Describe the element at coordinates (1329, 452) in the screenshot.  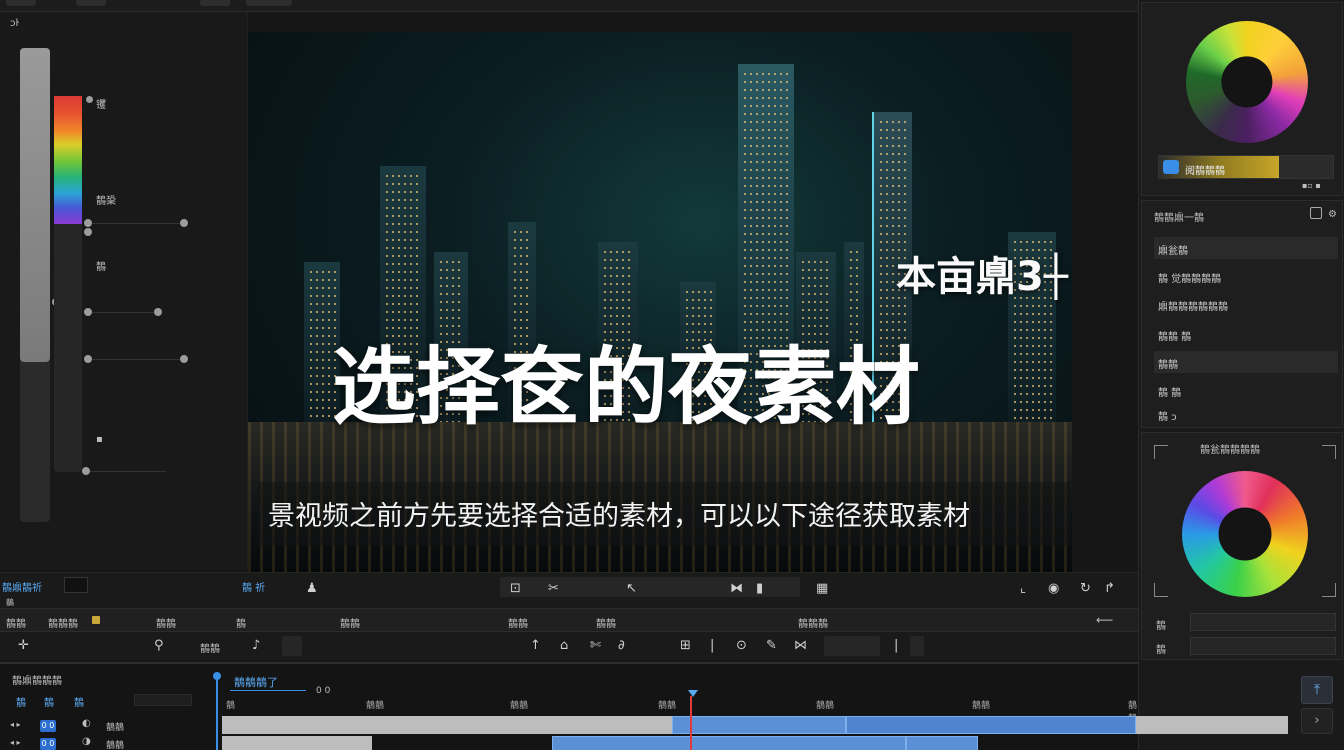
I see `corner-mark` at that location.